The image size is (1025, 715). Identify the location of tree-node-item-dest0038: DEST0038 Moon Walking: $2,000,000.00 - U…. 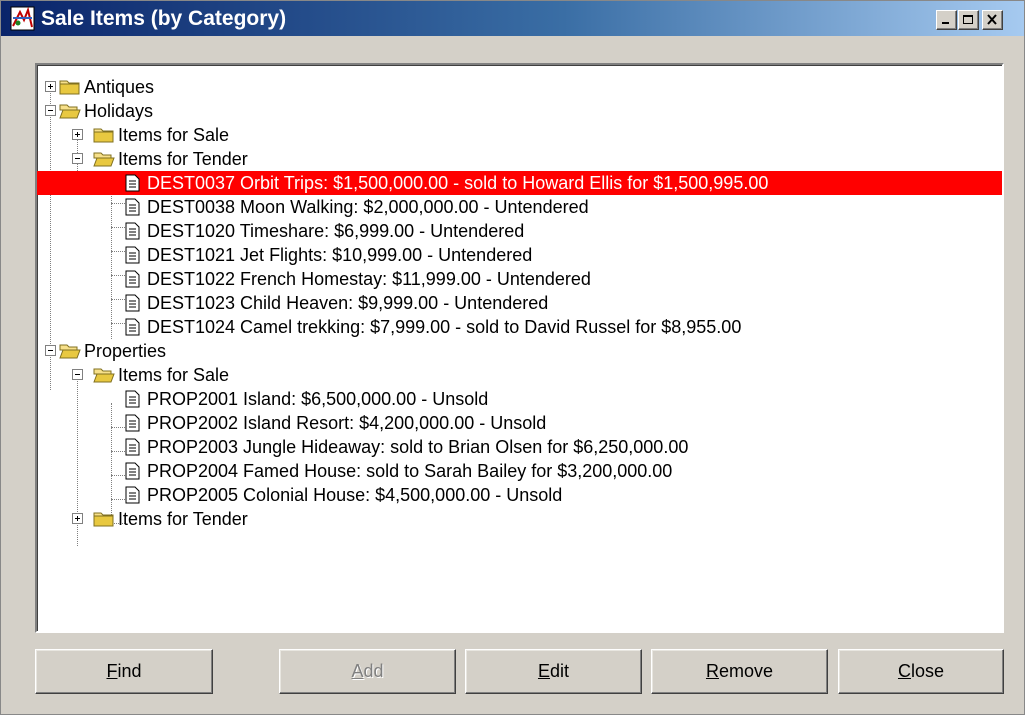
(519, 207).